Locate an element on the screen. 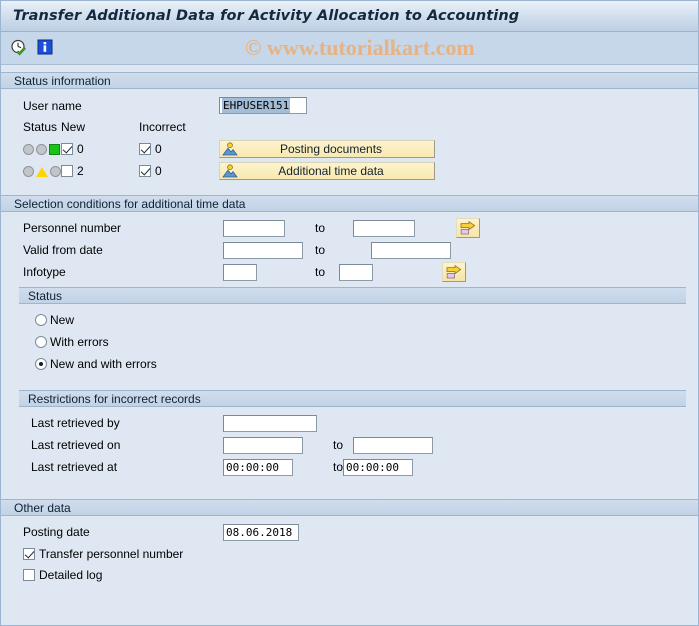 The height and width of the screenshot is (626, 699). user-name-row: User name EHPUSER151 is located at coordinates (349, 105).